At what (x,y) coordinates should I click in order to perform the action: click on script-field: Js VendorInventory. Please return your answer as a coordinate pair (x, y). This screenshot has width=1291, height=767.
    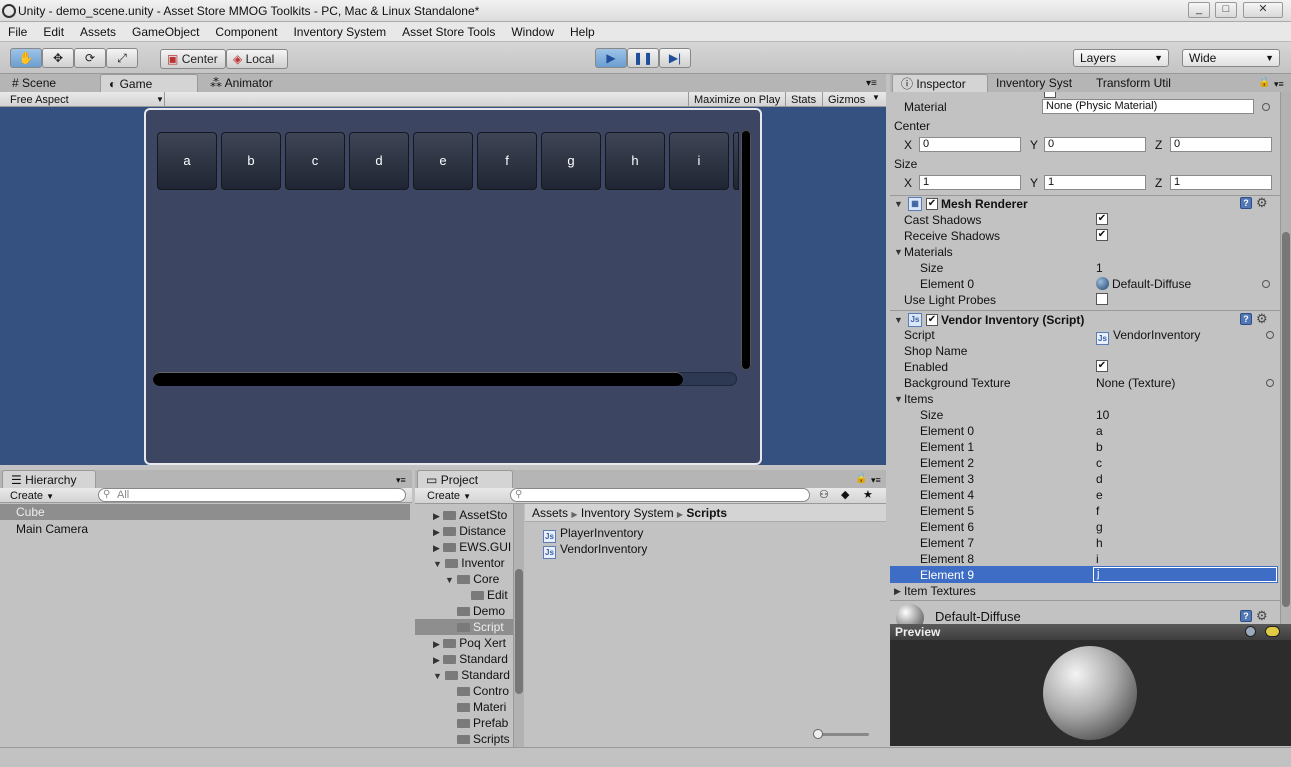
    Looking at the image, I should click on (1148, 336).